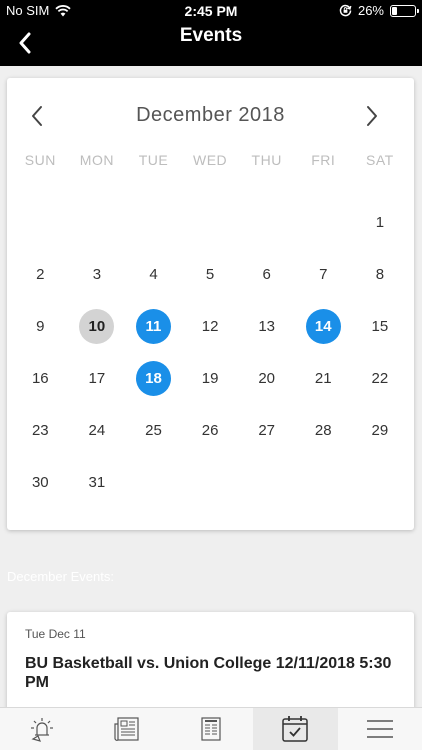  I want to click on tab-alerts, so click(42, 729).